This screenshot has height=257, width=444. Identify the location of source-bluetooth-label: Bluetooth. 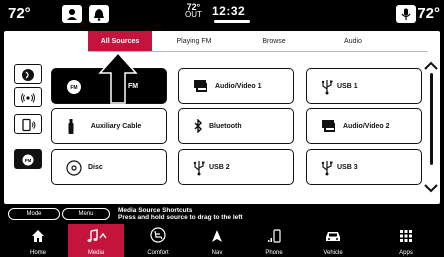
(225, 126).